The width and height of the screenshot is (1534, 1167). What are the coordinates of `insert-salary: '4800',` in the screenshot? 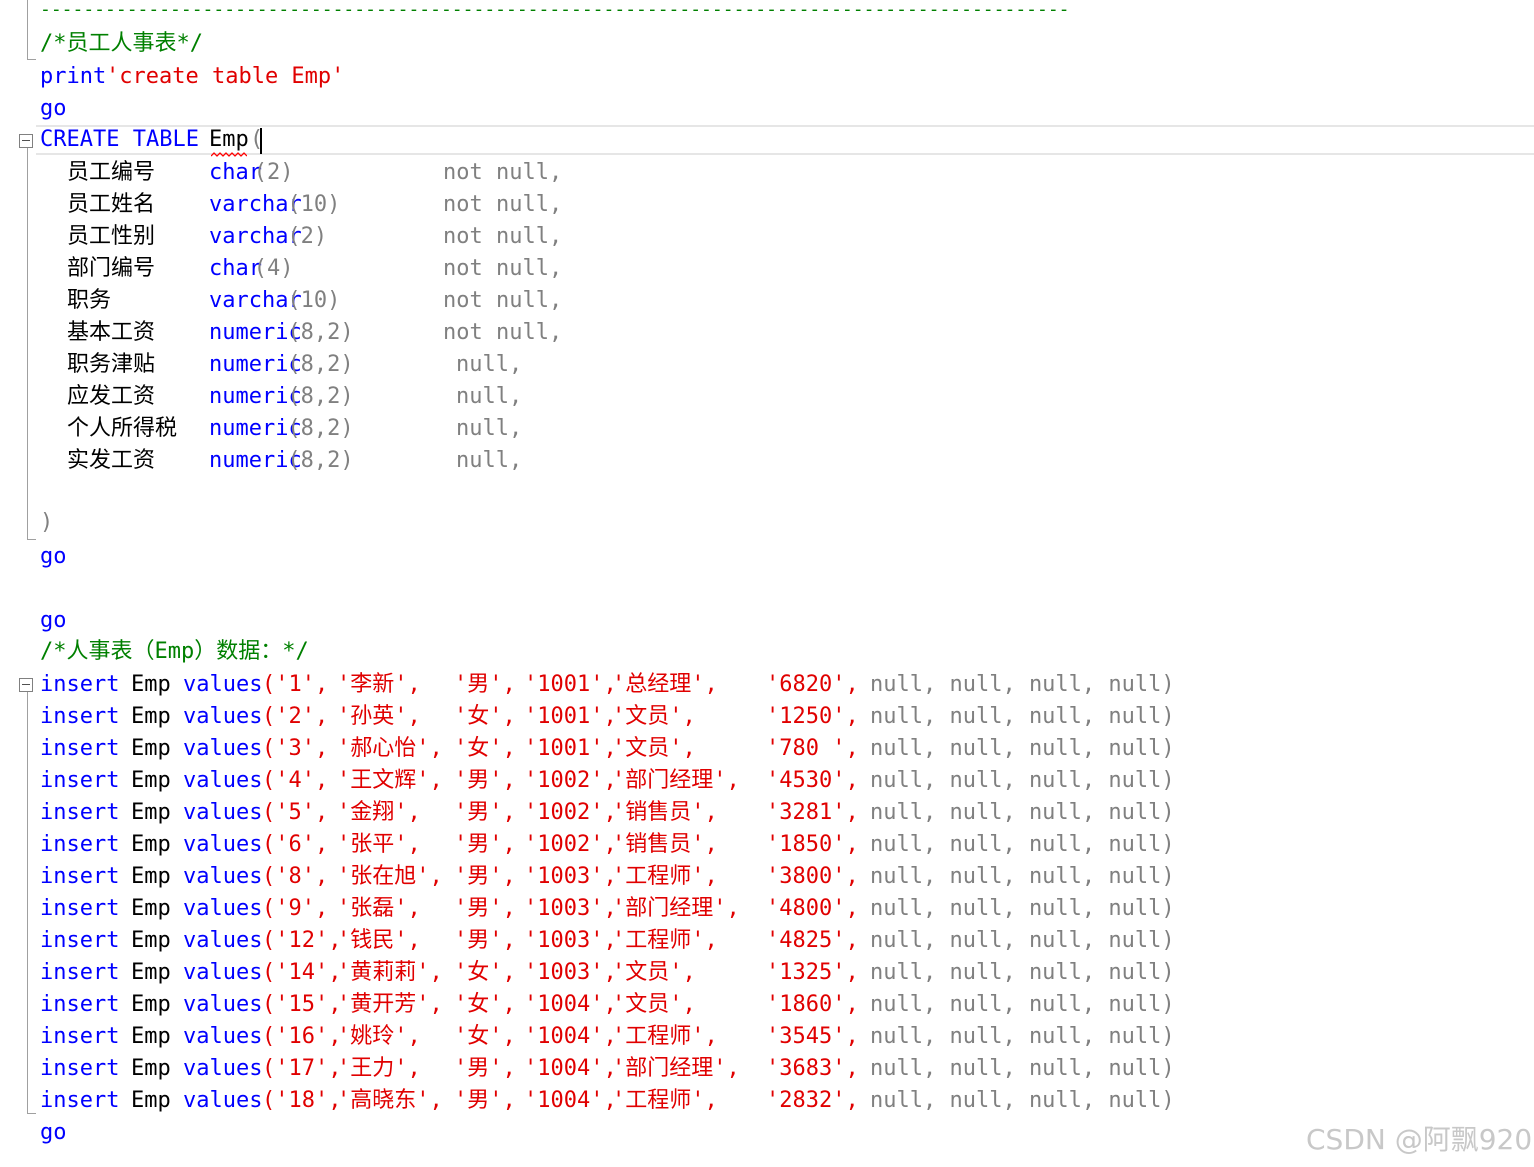 It's located at (812, 908).